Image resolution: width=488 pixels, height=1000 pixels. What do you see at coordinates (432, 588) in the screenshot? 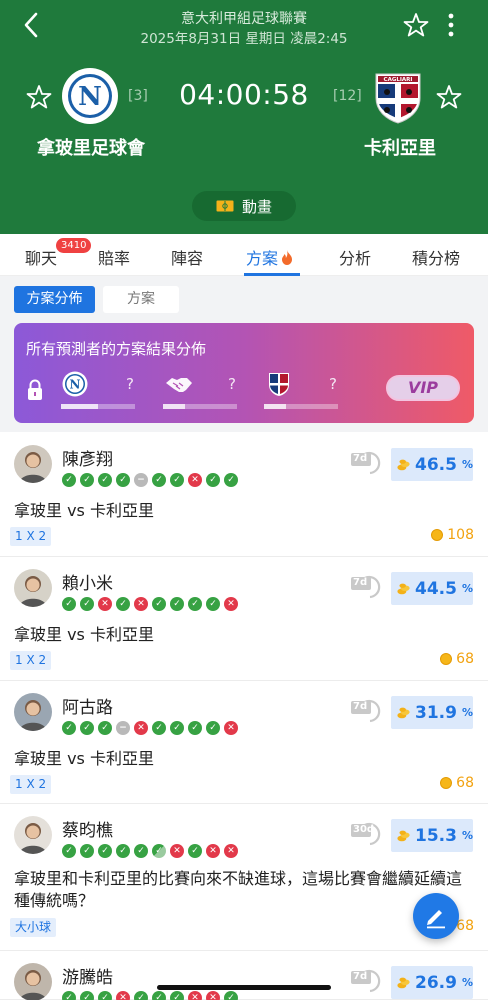
I see `hit-rate: 44.5%` at bounding box center [432, 588].